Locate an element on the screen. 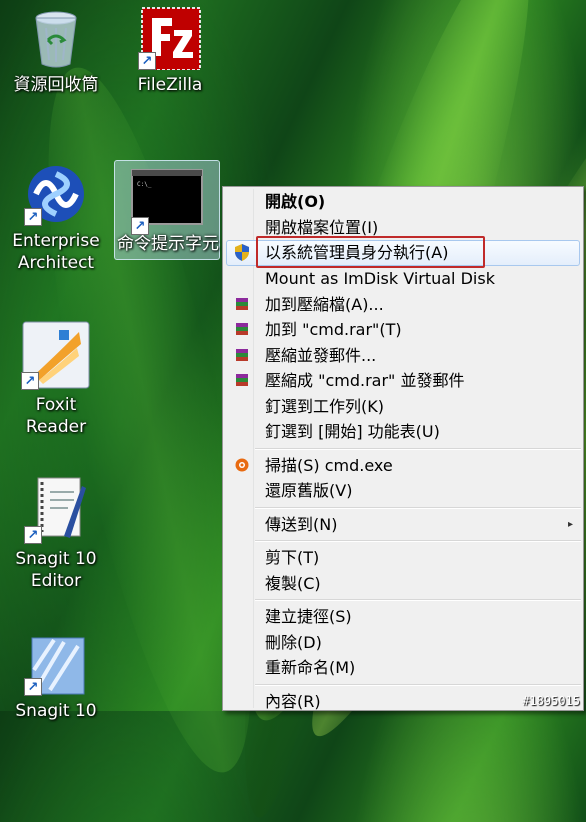  menu-item-label: 掃描(S) cmd.exe is located at coordinates (329, 465).